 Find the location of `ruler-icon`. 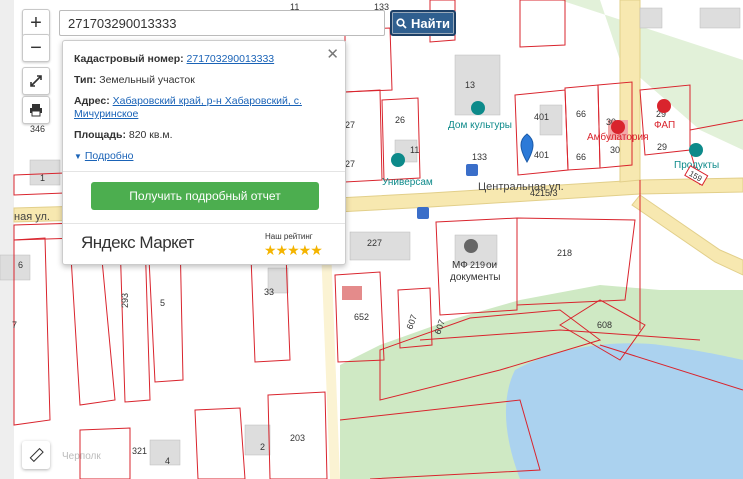

ruler-icon is located at coordinates (36, 455).